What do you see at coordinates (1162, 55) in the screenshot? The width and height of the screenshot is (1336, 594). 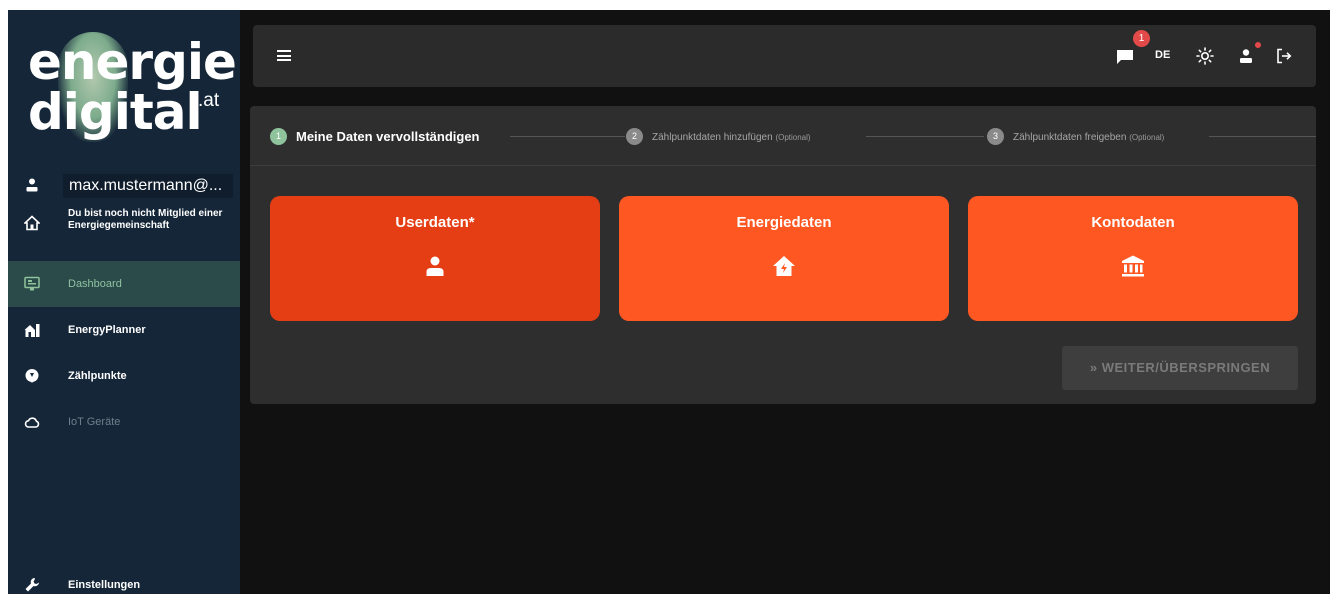 I see `language-switch: DE` at bounding box center [1162, 55].